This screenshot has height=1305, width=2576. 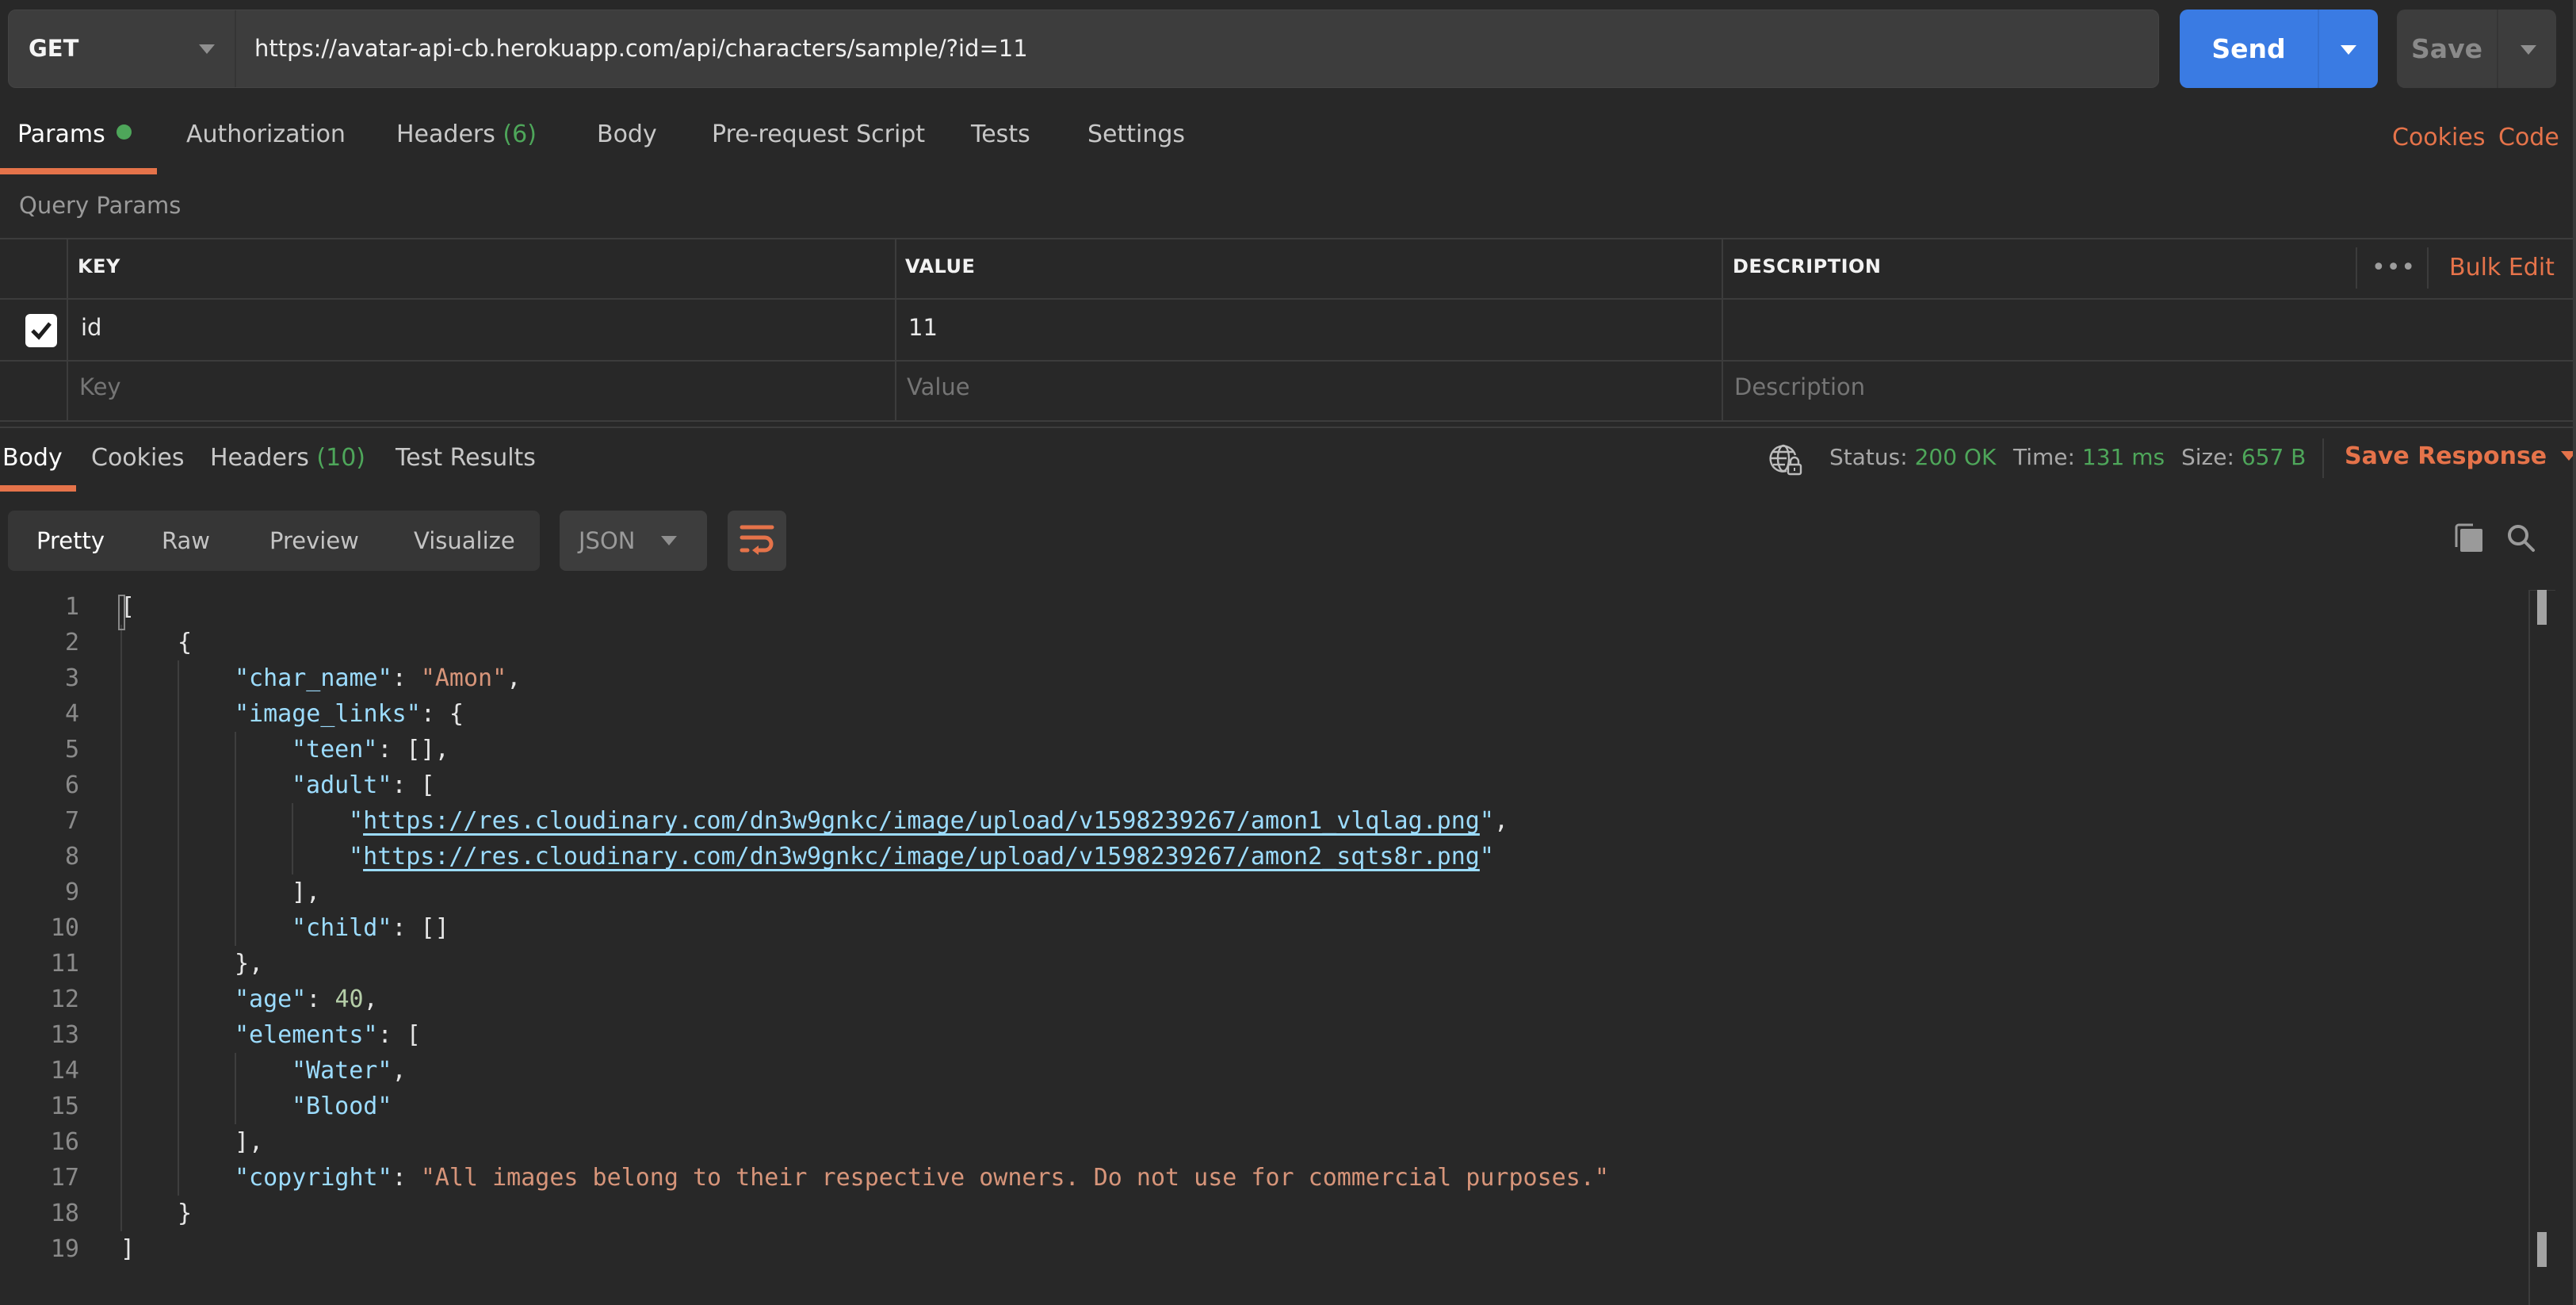 What do you see at coordinates (2447, 49) in the screenshot?
I see `save-button: Save` at bounding box center [2447, 49].